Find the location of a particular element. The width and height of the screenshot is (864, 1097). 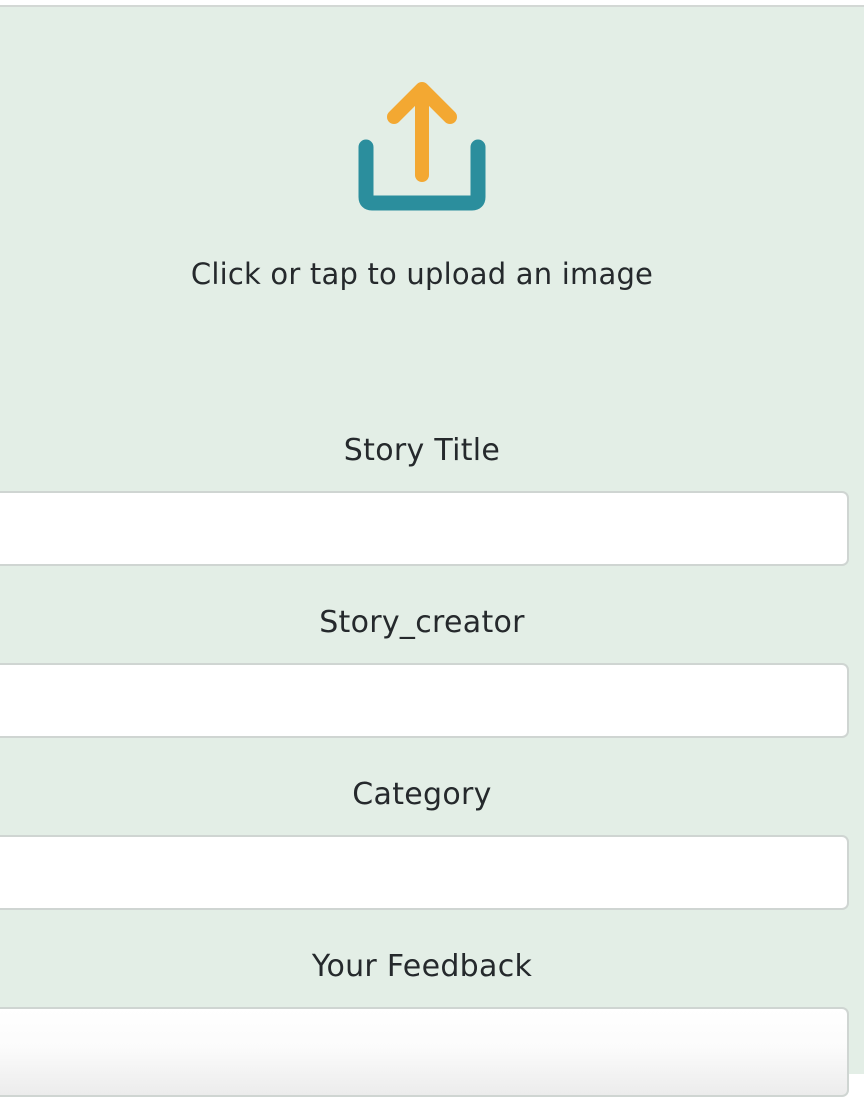

upload-icon is located at coordinates (422, 146).